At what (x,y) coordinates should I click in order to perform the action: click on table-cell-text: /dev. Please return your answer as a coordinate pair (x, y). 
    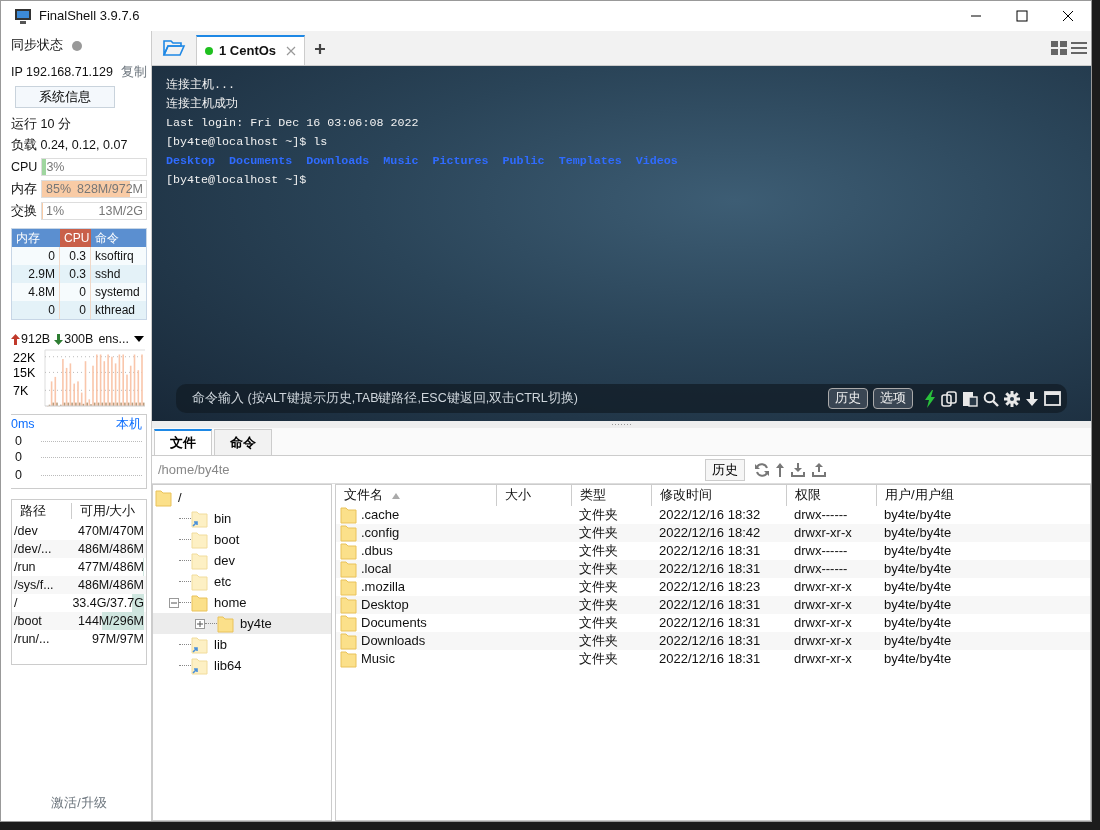
    Looking at the image, I should click on (26, 531).